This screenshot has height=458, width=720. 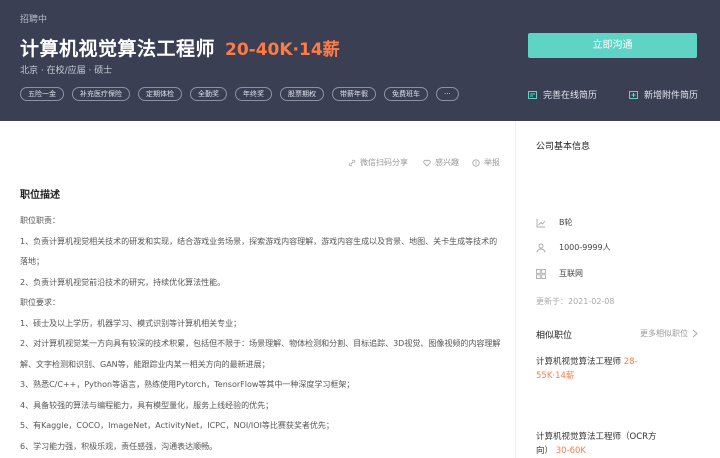 What do you see at coordinates (282, 50) in the screenshot?
I see `job-salary: 20-40K·14薪` at bounding box center [282, 50].